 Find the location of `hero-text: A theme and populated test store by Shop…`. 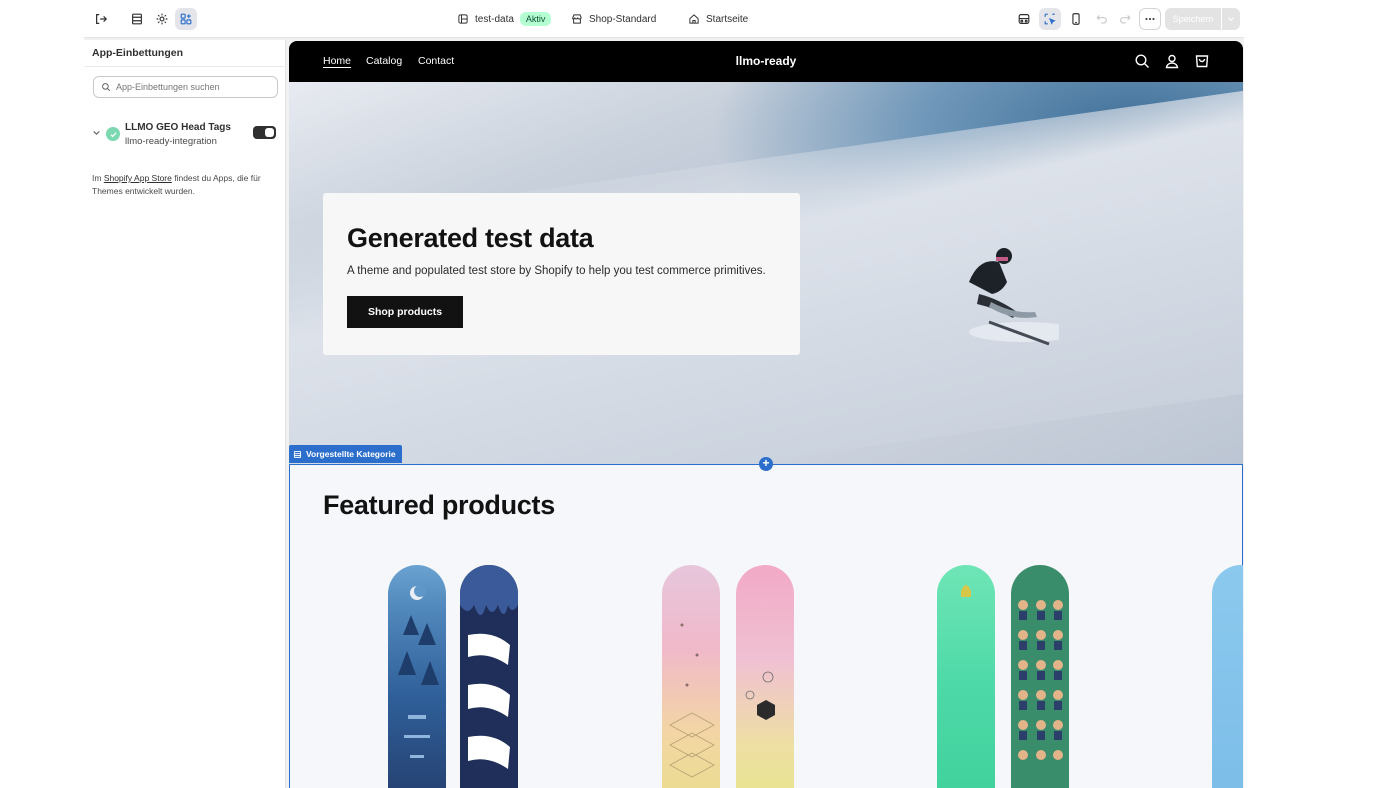

hero-text: A theme and populated test store by Shop… is located at coordinates (556, 271).